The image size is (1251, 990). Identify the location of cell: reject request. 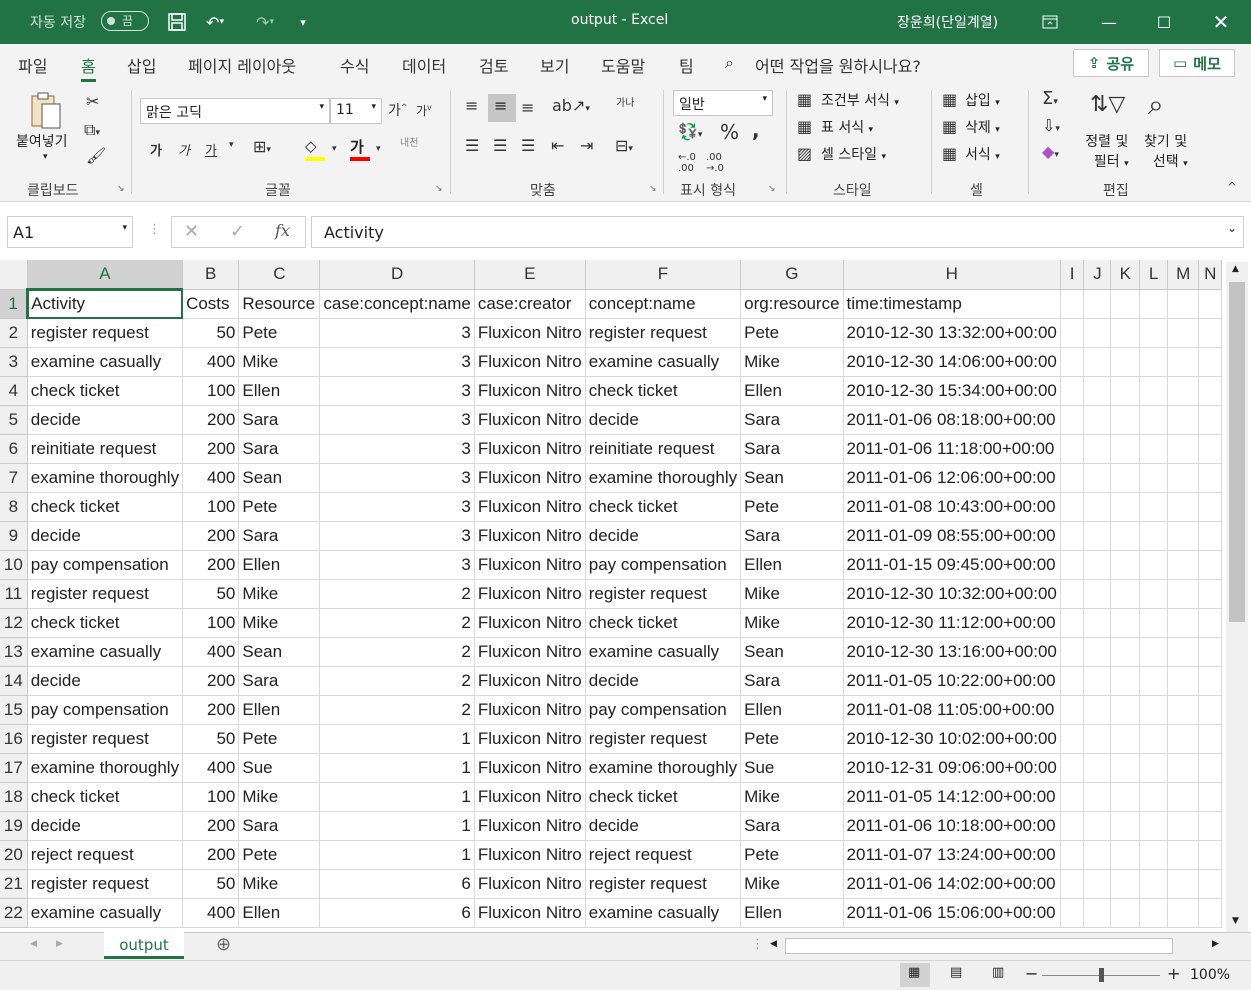
(663, 855).